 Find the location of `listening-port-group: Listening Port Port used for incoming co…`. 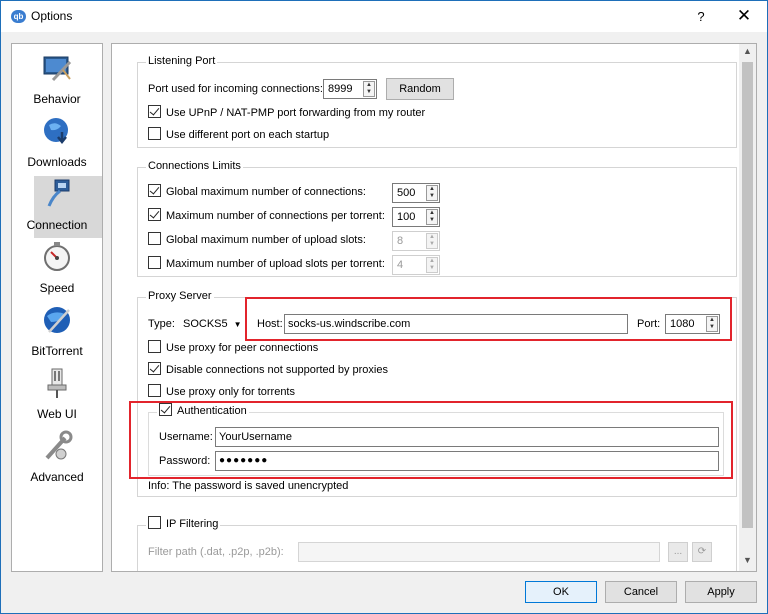

listening-port-group: Listening Port Port used for incoming co… is located at coordinates (437, 101).